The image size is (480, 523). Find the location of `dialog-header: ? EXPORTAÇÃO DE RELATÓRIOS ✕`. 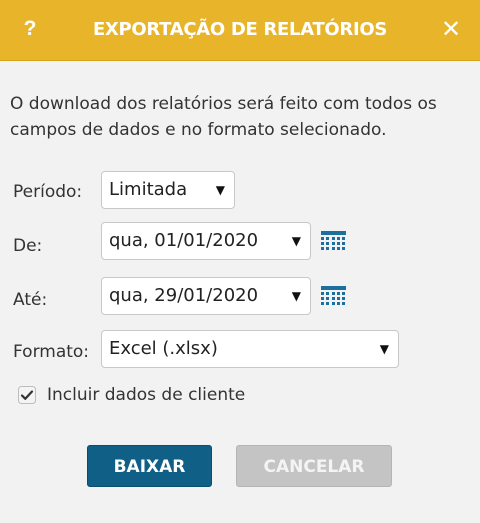

dialog-header: ? EXPORTAÇÃO DE RELATÓRIOS ✕ is located at coordinates (240, 30).